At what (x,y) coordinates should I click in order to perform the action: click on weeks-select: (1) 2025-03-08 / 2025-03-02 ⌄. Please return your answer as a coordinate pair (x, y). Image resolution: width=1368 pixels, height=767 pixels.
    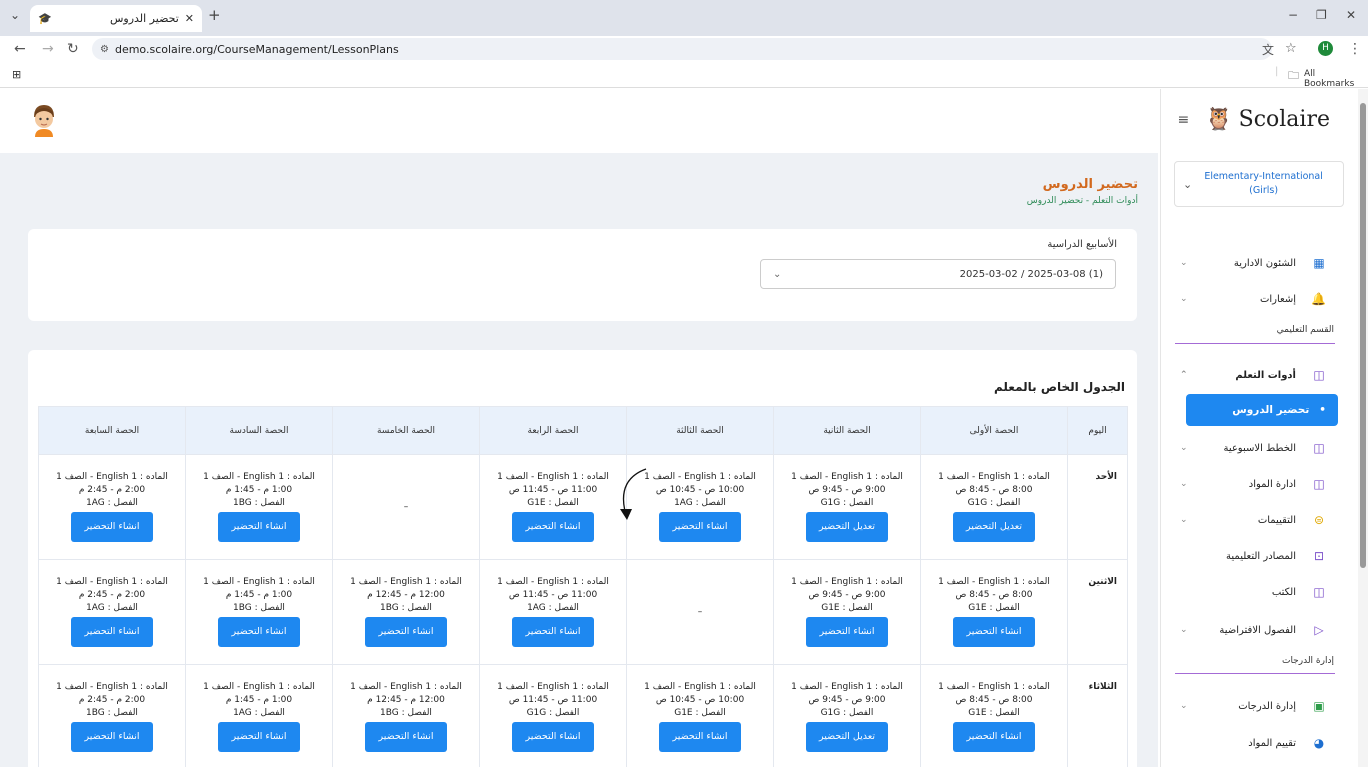
    Looking at the image, I should click on (938, 274).